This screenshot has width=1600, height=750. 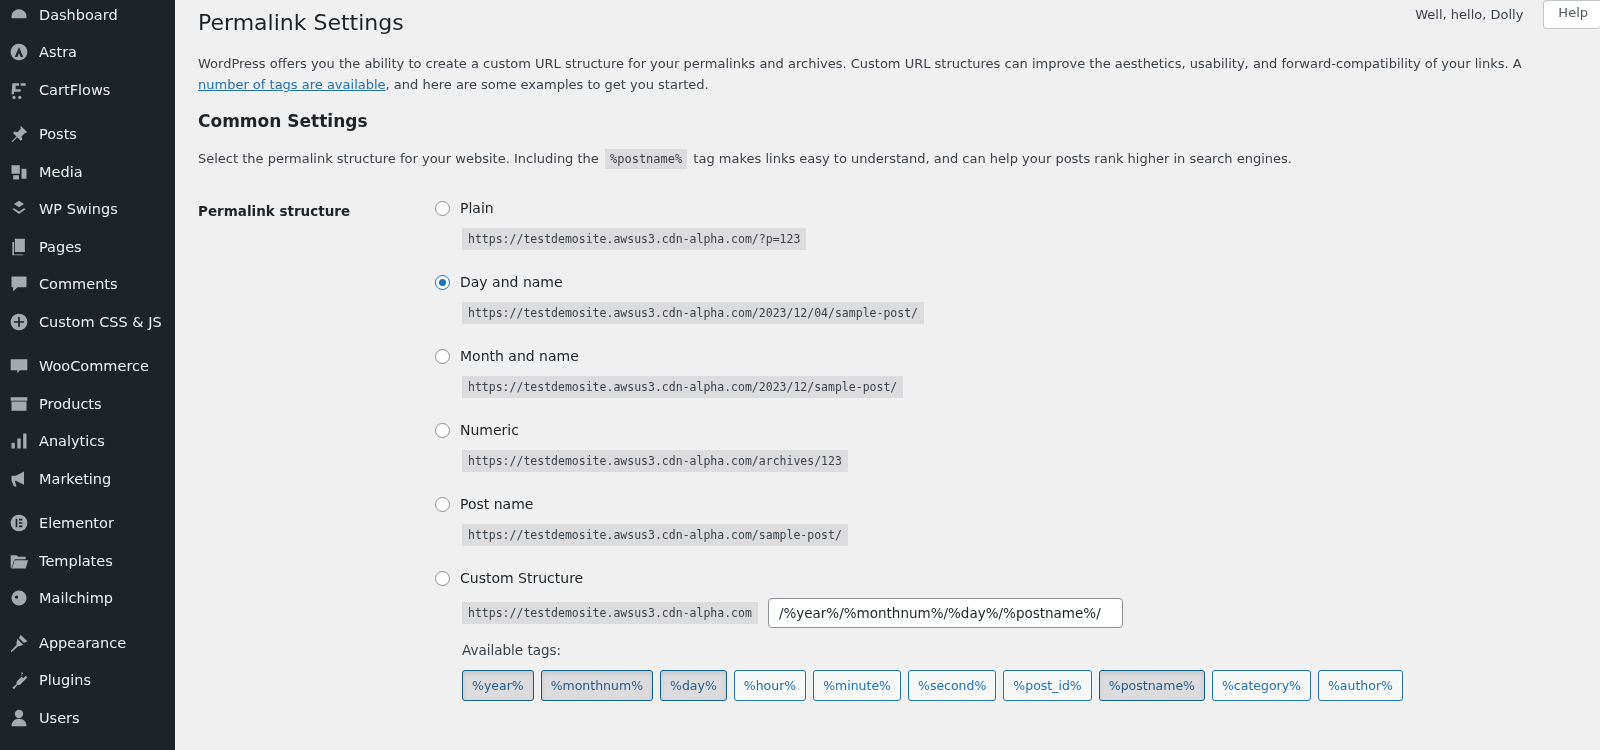 I want to click on sidebar-item: Plugins, so click(x=87, y=680).